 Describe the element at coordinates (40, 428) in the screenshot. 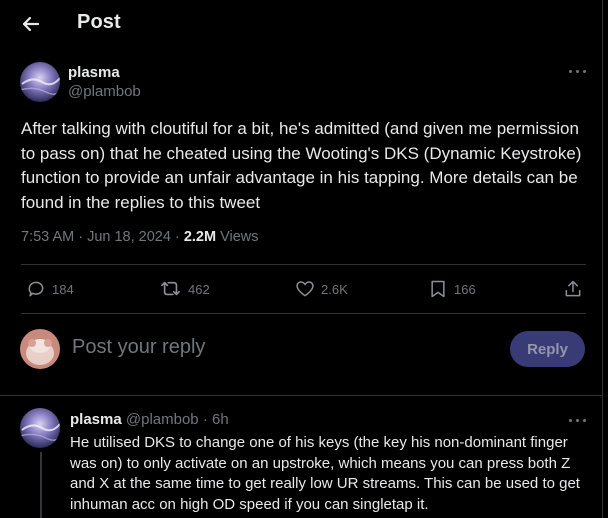

I see `reply-avatar` at that location.